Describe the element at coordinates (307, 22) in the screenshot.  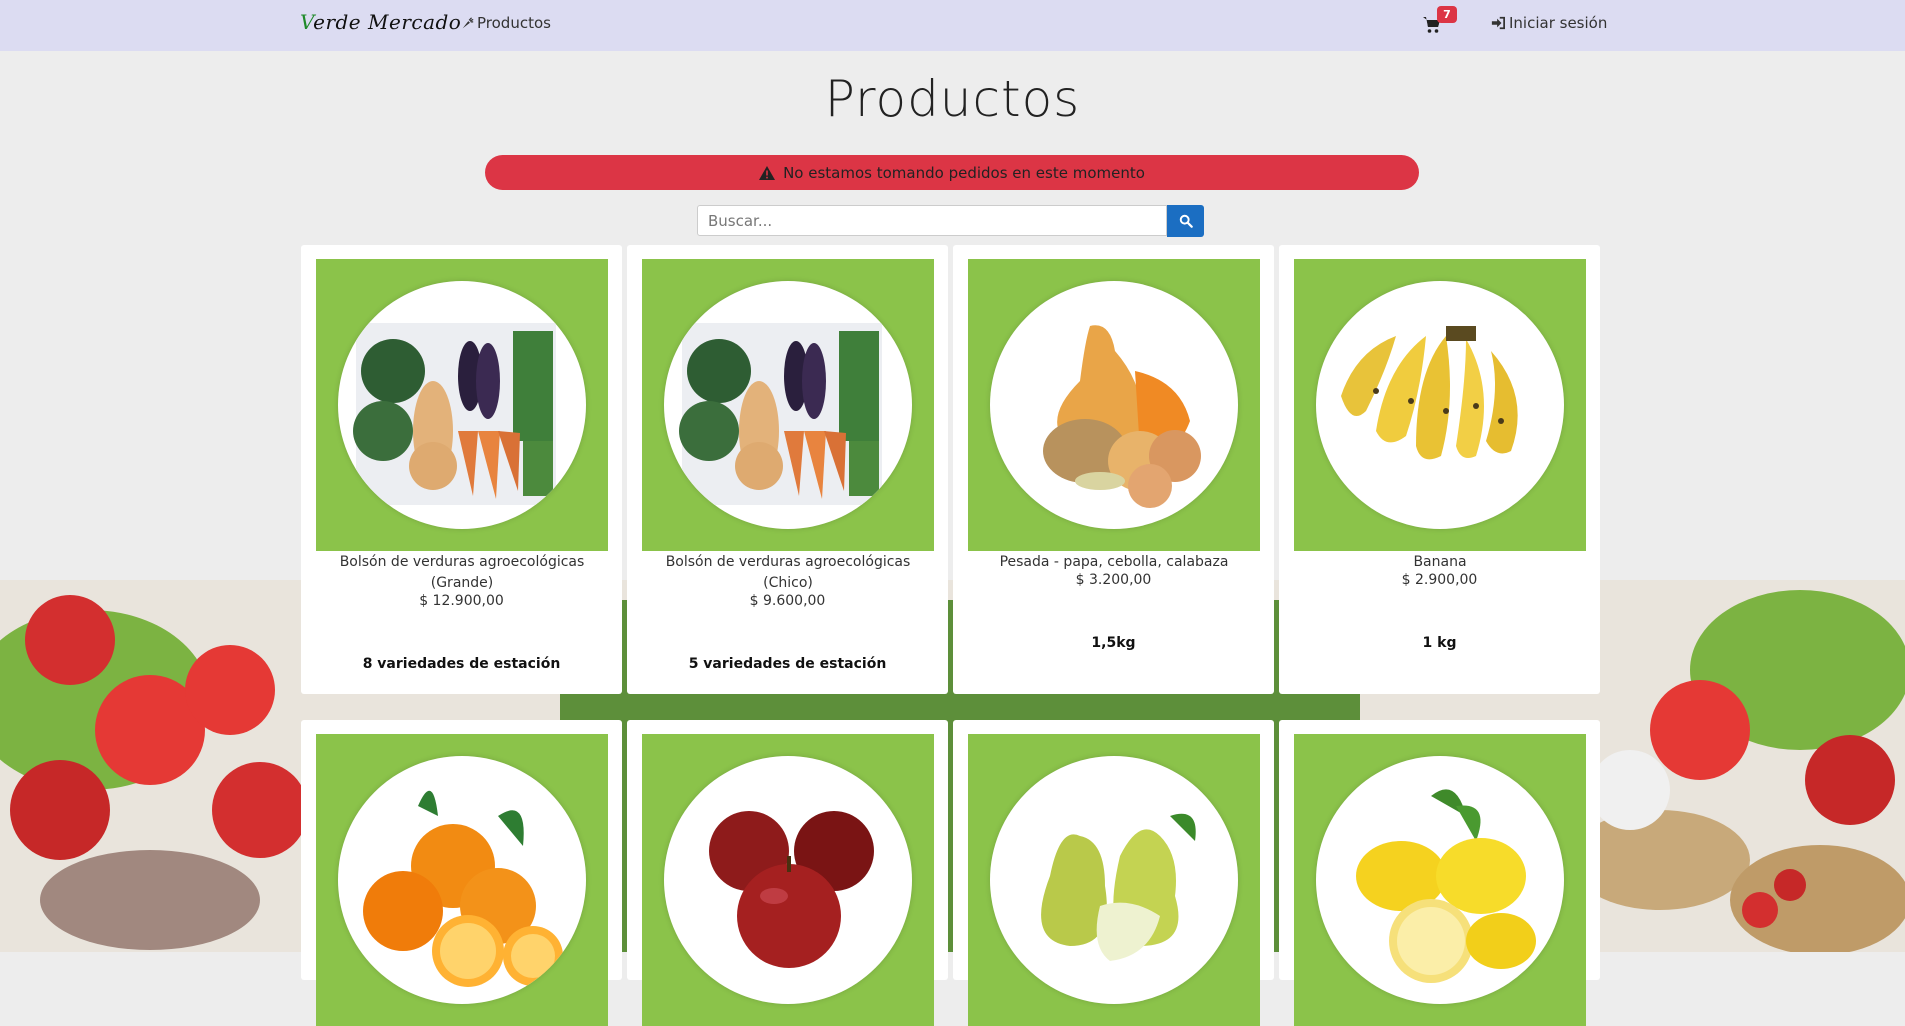
I see `brand-initial: V` at that location.